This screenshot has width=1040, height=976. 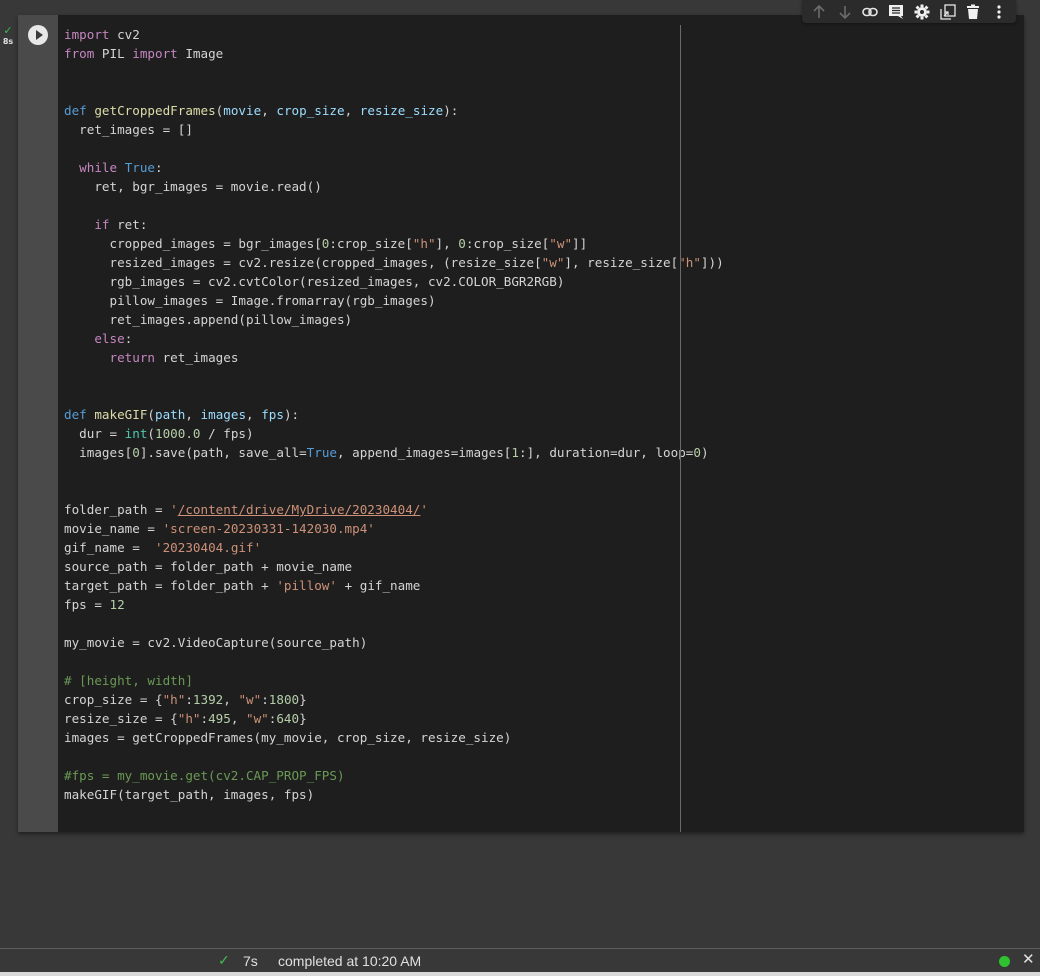 What do you see at coordinates (948, 12) in the screenshot?
I see `mirror-cell-in-tab-button` at bounding box center [948, 12].